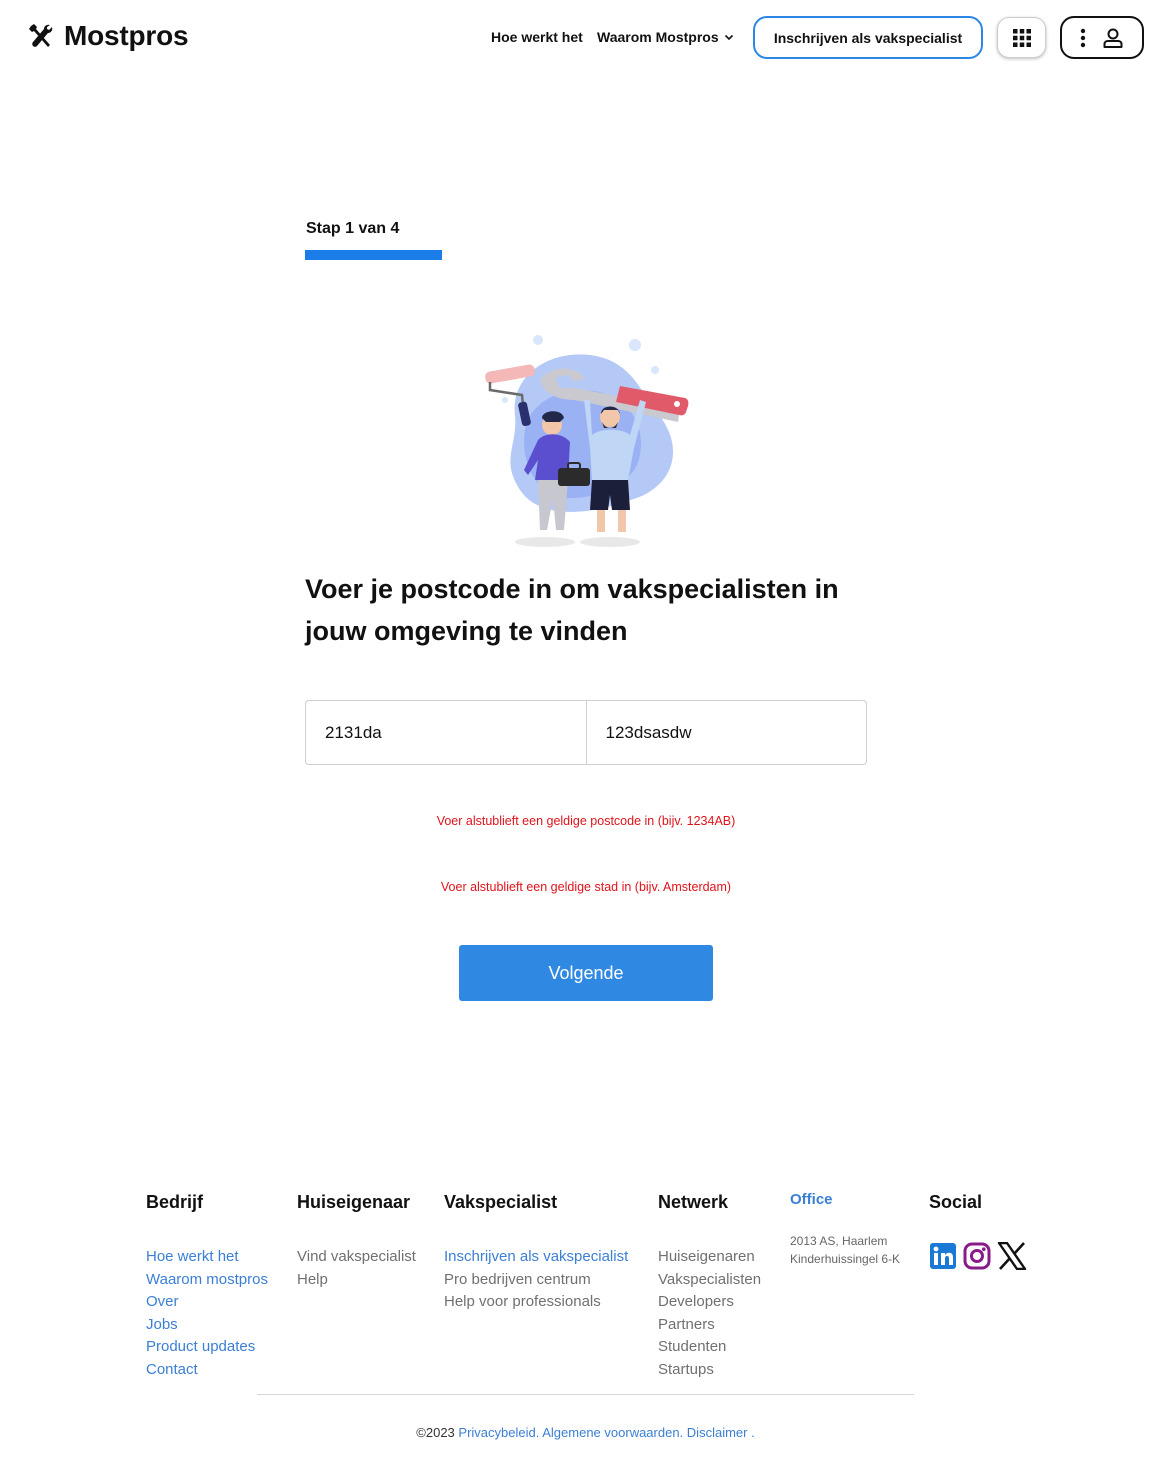 This screenshot has width=1171, height=1470. Describe the element at coordinates (1113, 38) in the screenshot. I see `user-icon` at that location.